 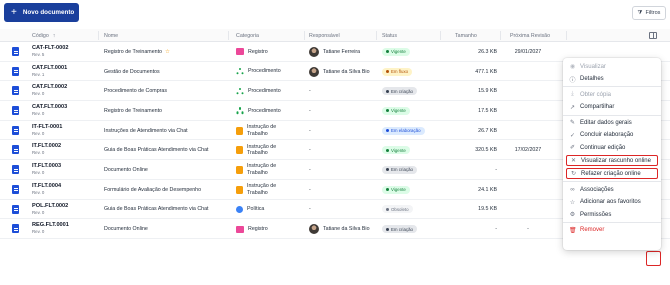 I want to click on responsible-name: -, so click(x=310, y=209).